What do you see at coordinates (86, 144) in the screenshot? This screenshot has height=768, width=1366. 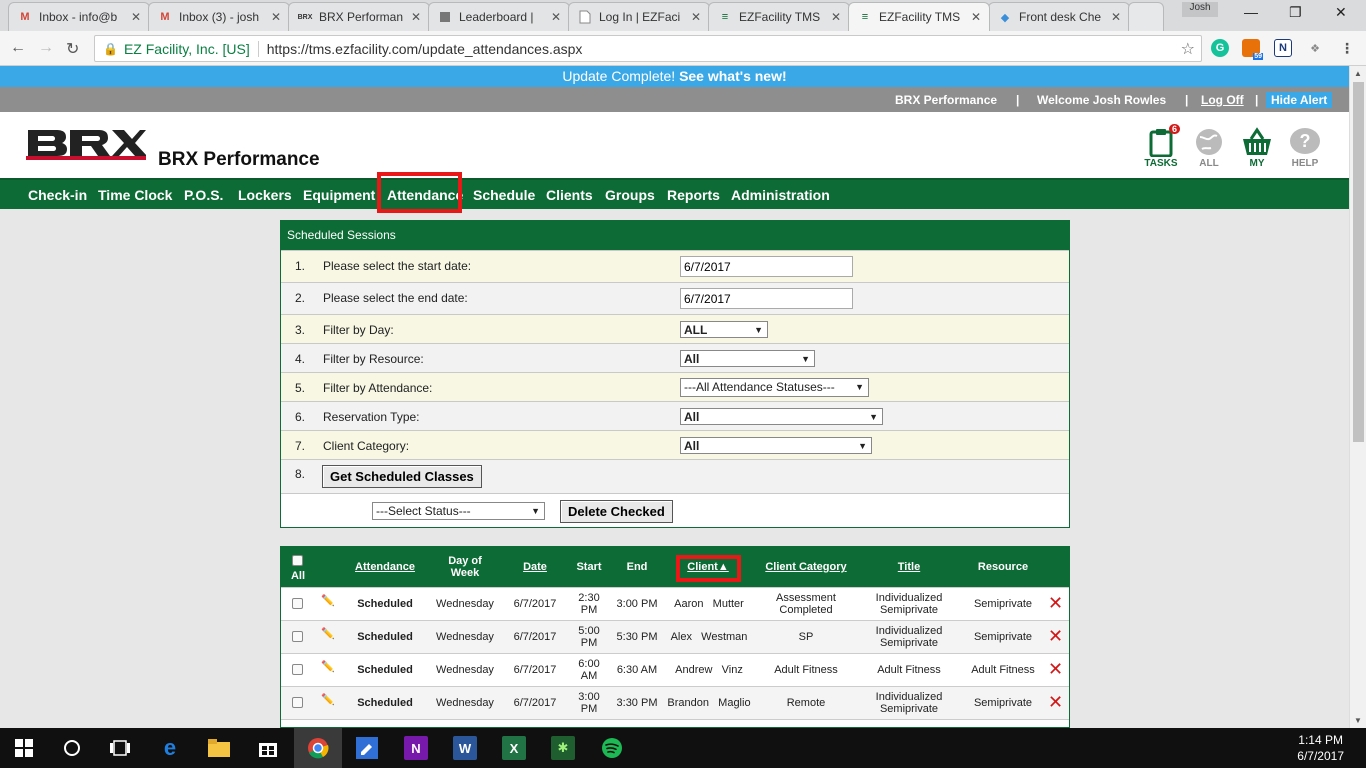 I see `brx-logo` at bounding box center [86, 144].